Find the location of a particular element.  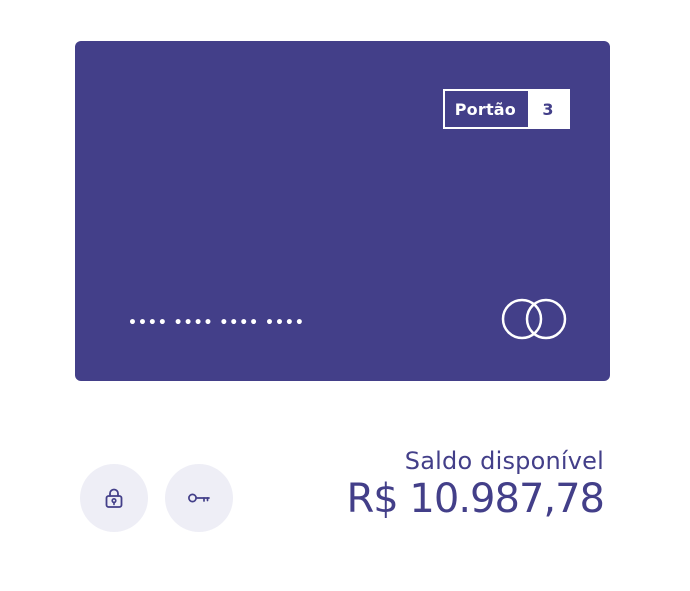

card-number: •••• •••• •••• •••• is located at coordinates (216, 323).